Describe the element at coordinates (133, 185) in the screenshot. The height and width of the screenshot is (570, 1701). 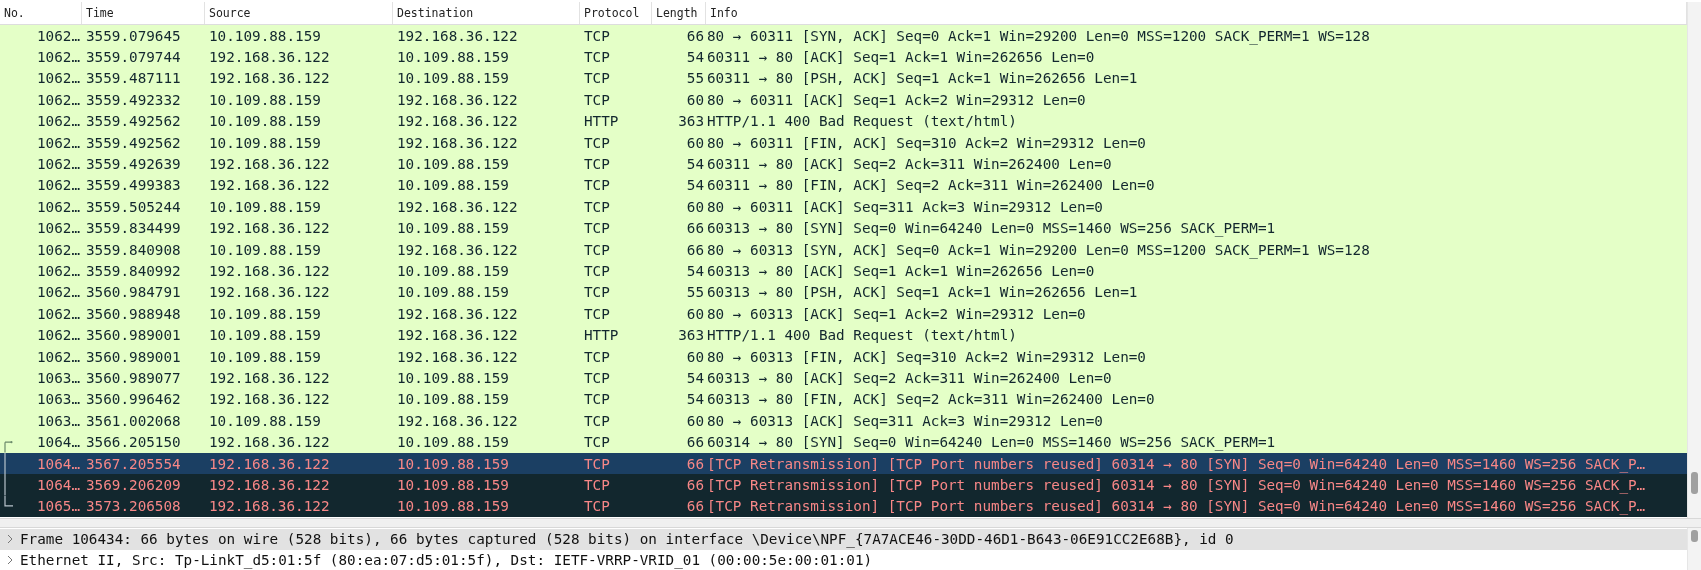
I see `time-cell: 3559.499383` at that location.